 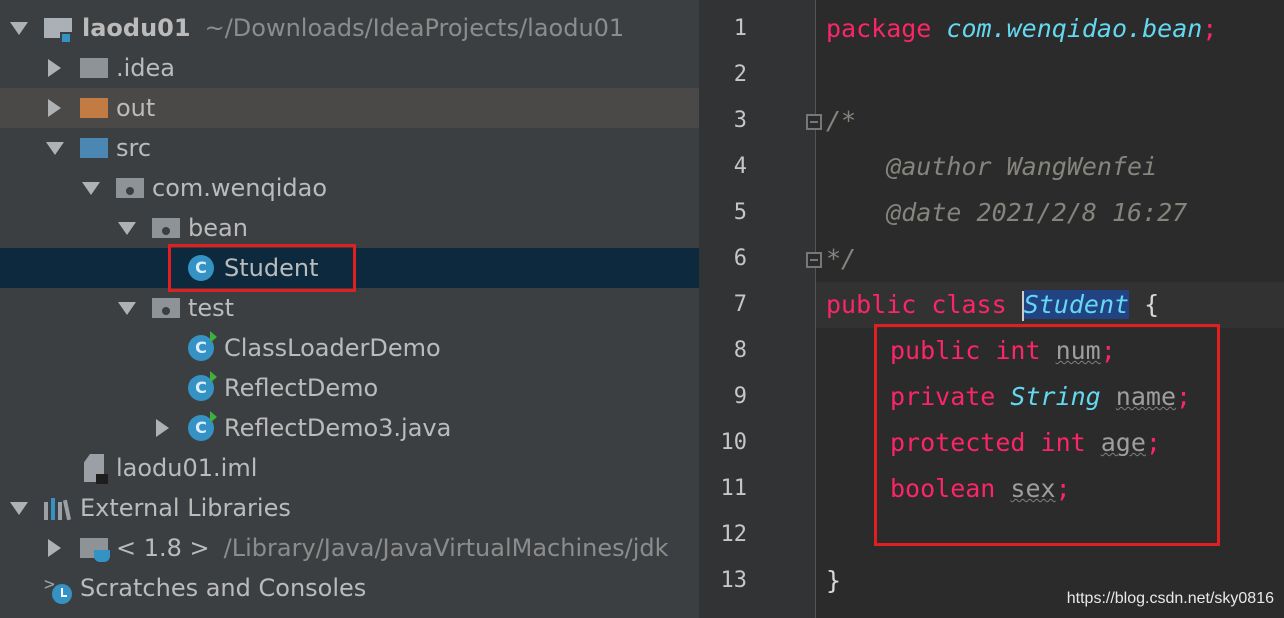 I want to click on tree-item-package-test: test, so click(x=349, y=308).